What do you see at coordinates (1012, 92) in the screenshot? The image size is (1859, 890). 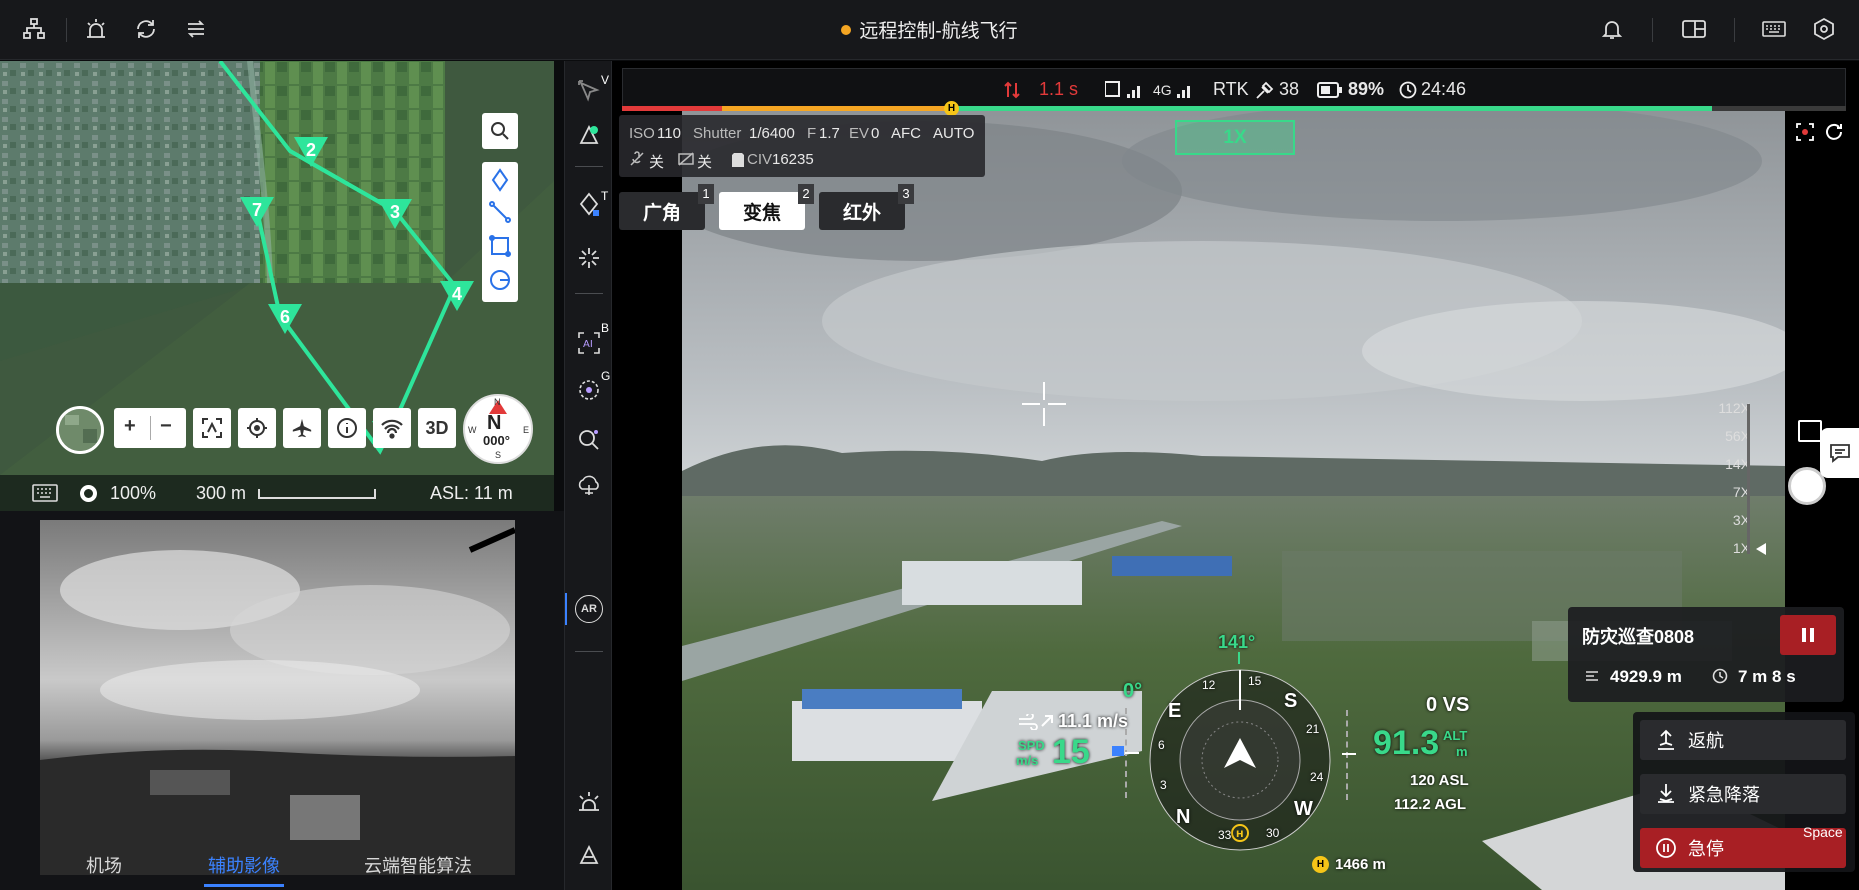 I see `latency-icon` at bounding box center [1012, 92].